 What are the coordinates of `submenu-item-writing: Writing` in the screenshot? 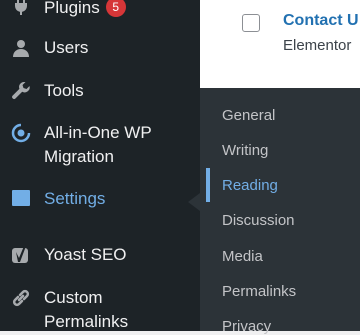 It's located at (245, 150).